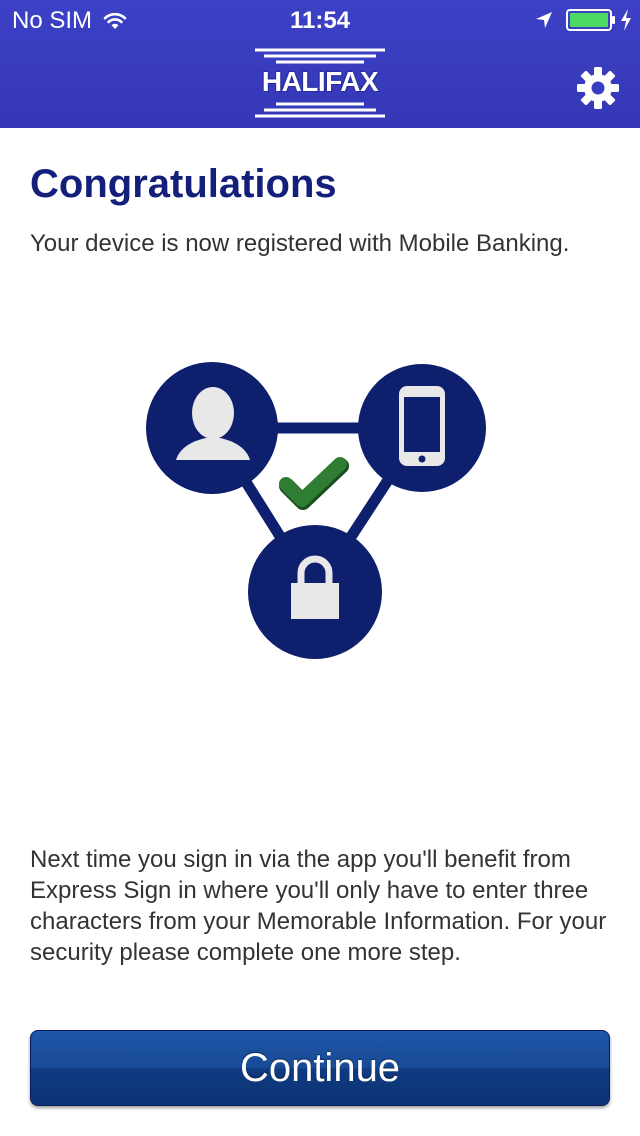 The width and height of the screenshot is (640, 1136). What do you see at coordinates (183, 184) in the screenshot?
I see `page-title: Congratulations` at bounding box center [183, 184].